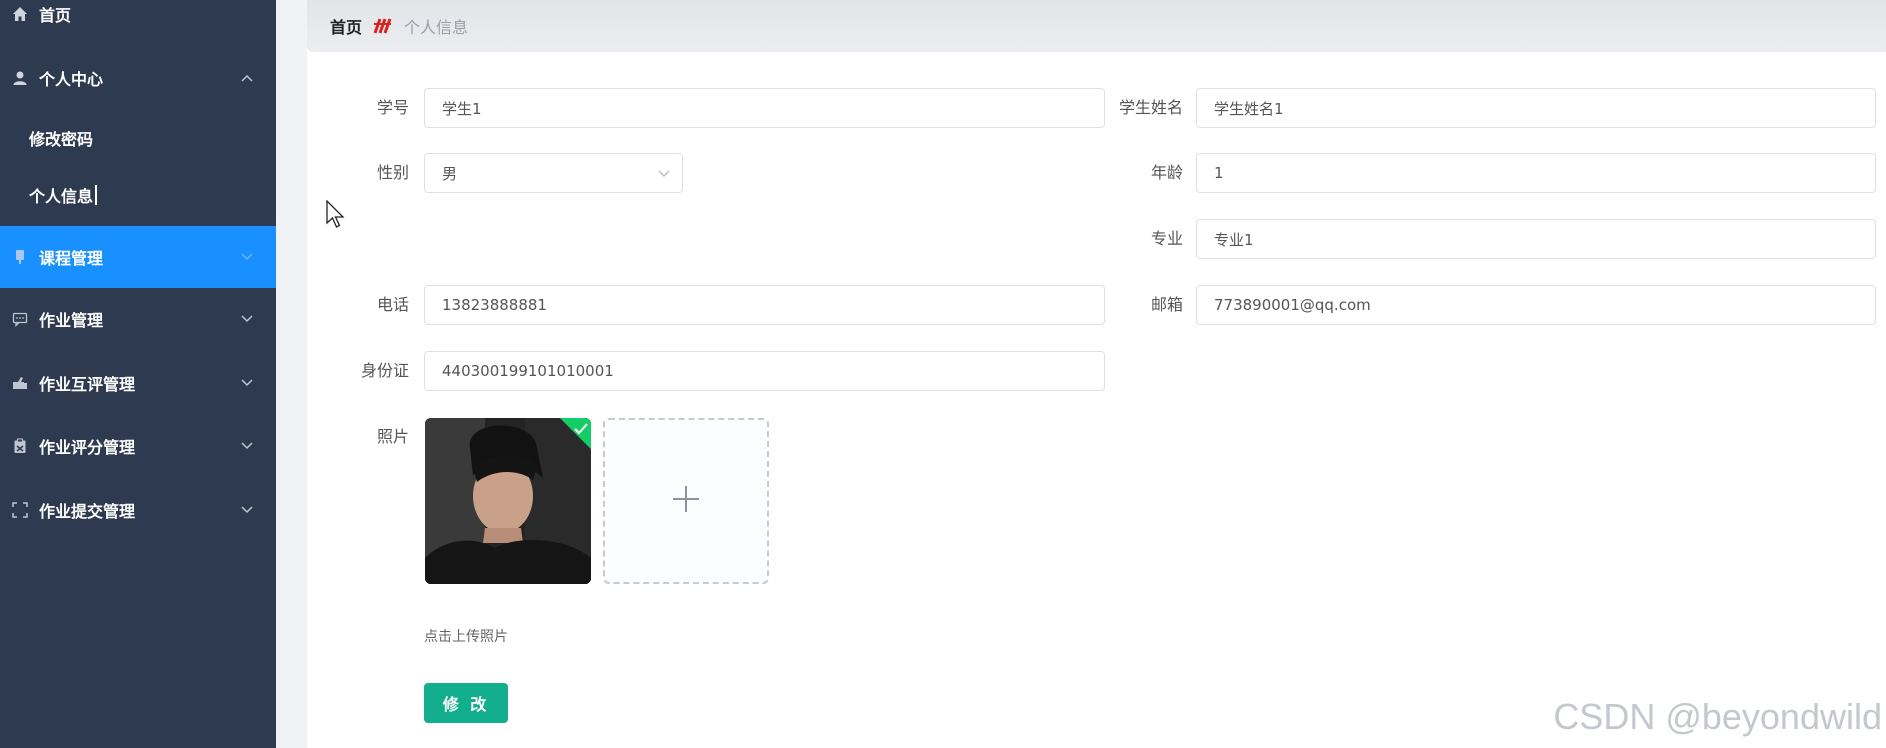 This screenshot has height=748, width=1886. What do you see at coordinates (1536, 173) in the screenshot?
I see `age-input: 1` at bounding box center [1536, 173].